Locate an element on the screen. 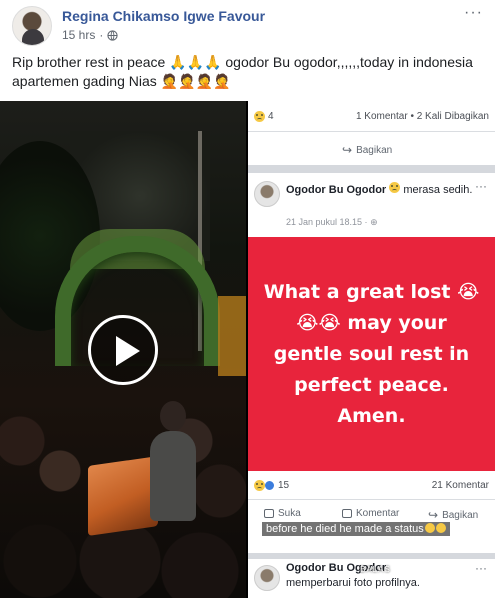 This screenshot has width=495, height=598. shot-reaction-bar: 4 1 Komentar • 2 Kali Dibagikan is located at coordinates (371, 116).